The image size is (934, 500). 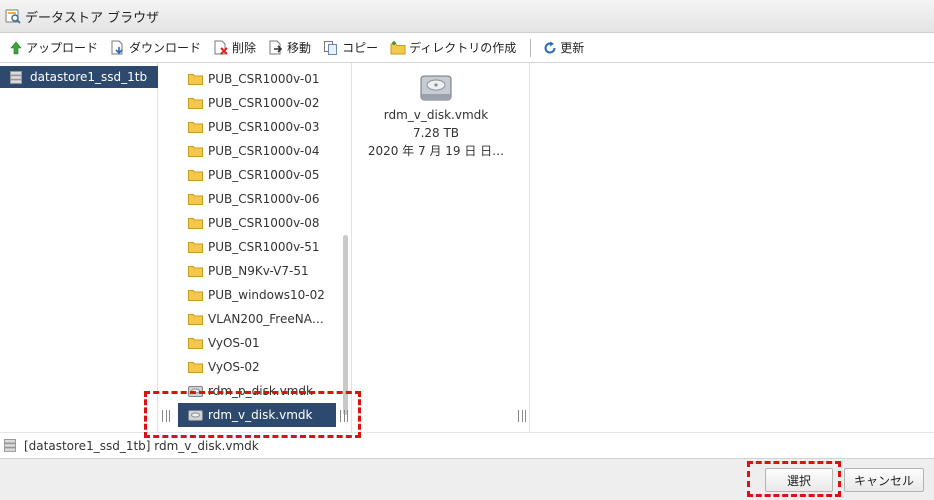 I want to click on upload-label: アップロード, so click(x=62, y=48).